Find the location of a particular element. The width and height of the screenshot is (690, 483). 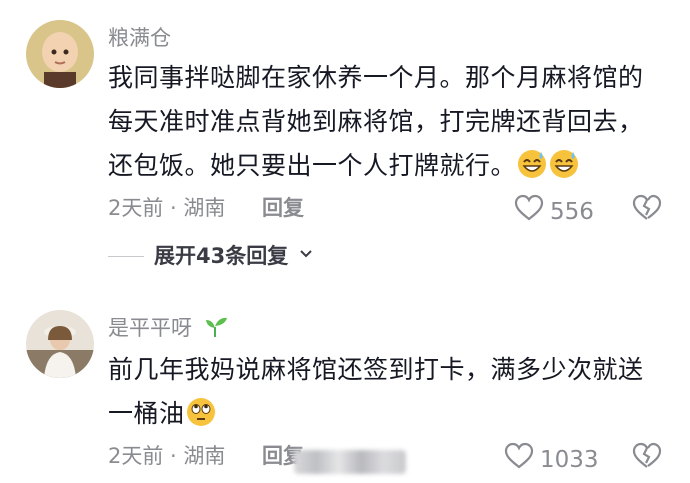

sprout-icon is located at coordinates (216, 330).